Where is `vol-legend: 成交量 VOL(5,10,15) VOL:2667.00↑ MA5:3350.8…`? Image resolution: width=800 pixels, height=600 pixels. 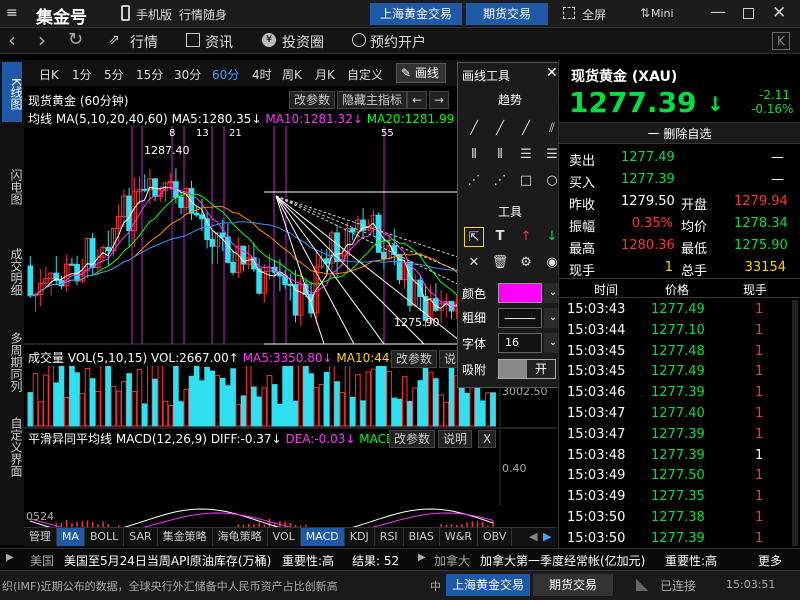
vol-legend: 成交量 VOL(5,10,15) VOL:2667.00↑ MA5:3350.8… is located at coordinates (222, 357).